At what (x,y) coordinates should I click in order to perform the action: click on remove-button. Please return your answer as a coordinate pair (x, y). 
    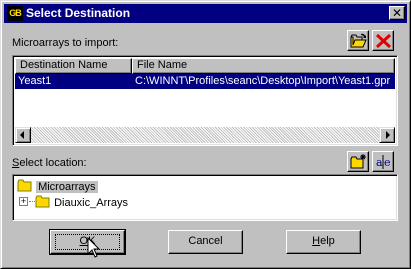
    Looking at the image, I should click on (383, 40).